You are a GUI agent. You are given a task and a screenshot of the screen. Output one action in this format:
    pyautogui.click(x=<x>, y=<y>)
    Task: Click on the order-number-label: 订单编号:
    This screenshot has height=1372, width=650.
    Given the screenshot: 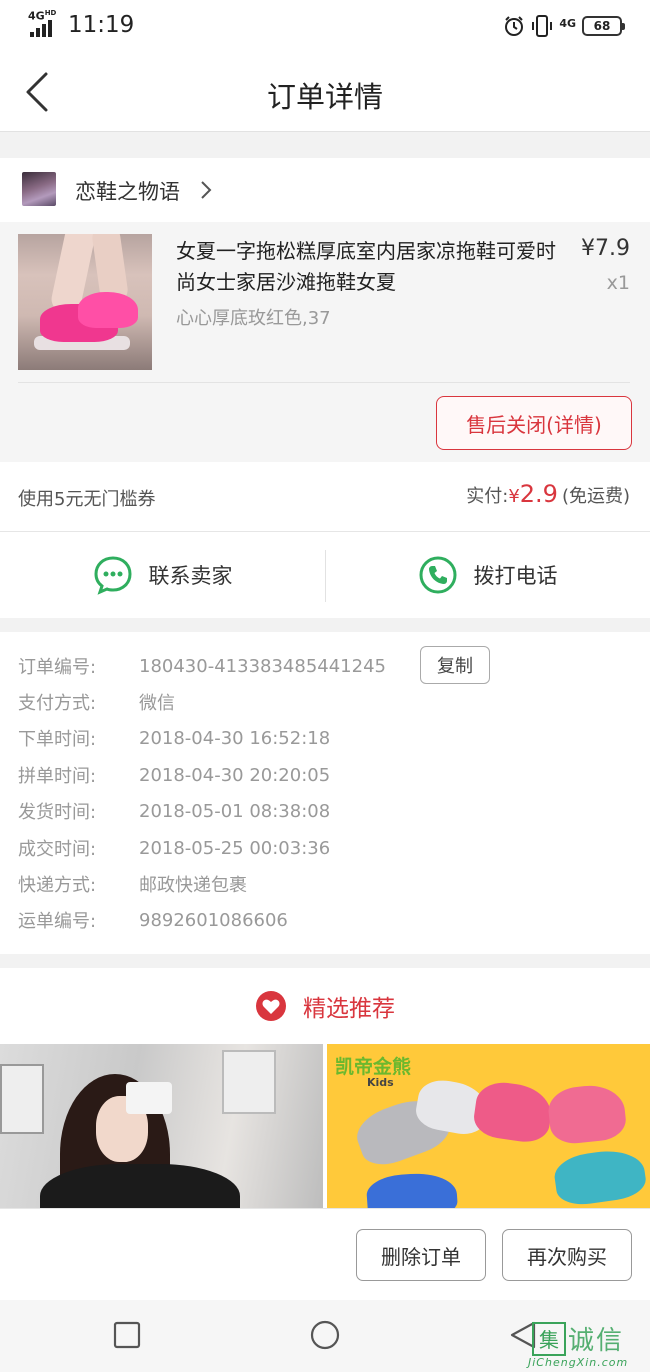 What is the action you would take?
    pyautogui.click(x=57, y=667)
    